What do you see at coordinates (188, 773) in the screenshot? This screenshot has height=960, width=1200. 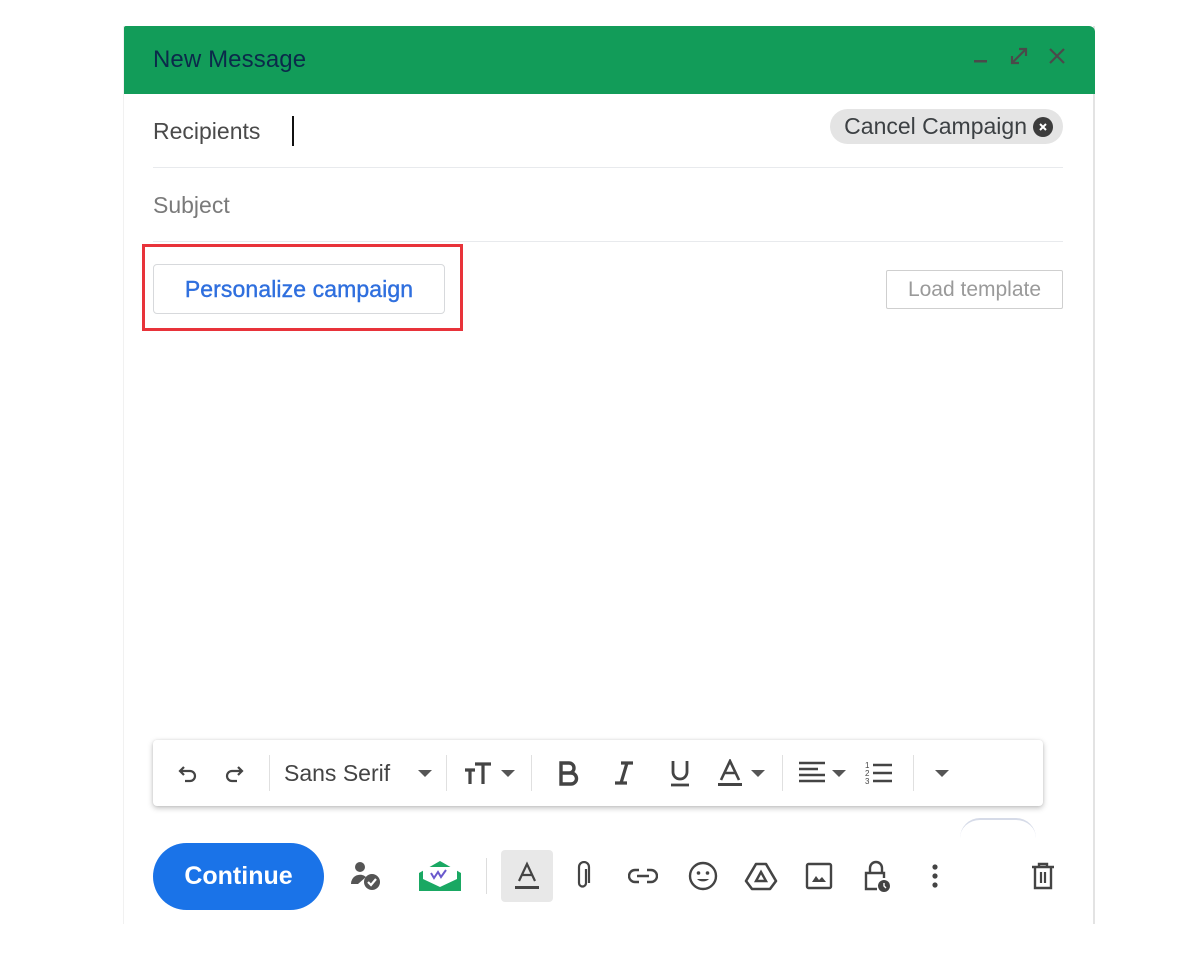 I see `undo-icon` at bounding box center [188, 773].